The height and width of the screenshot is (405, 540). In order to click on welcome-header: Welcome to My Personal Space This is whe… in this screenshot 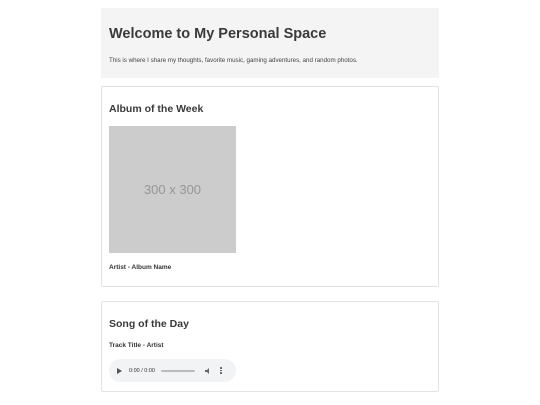, I will do `click(270, 43)`.